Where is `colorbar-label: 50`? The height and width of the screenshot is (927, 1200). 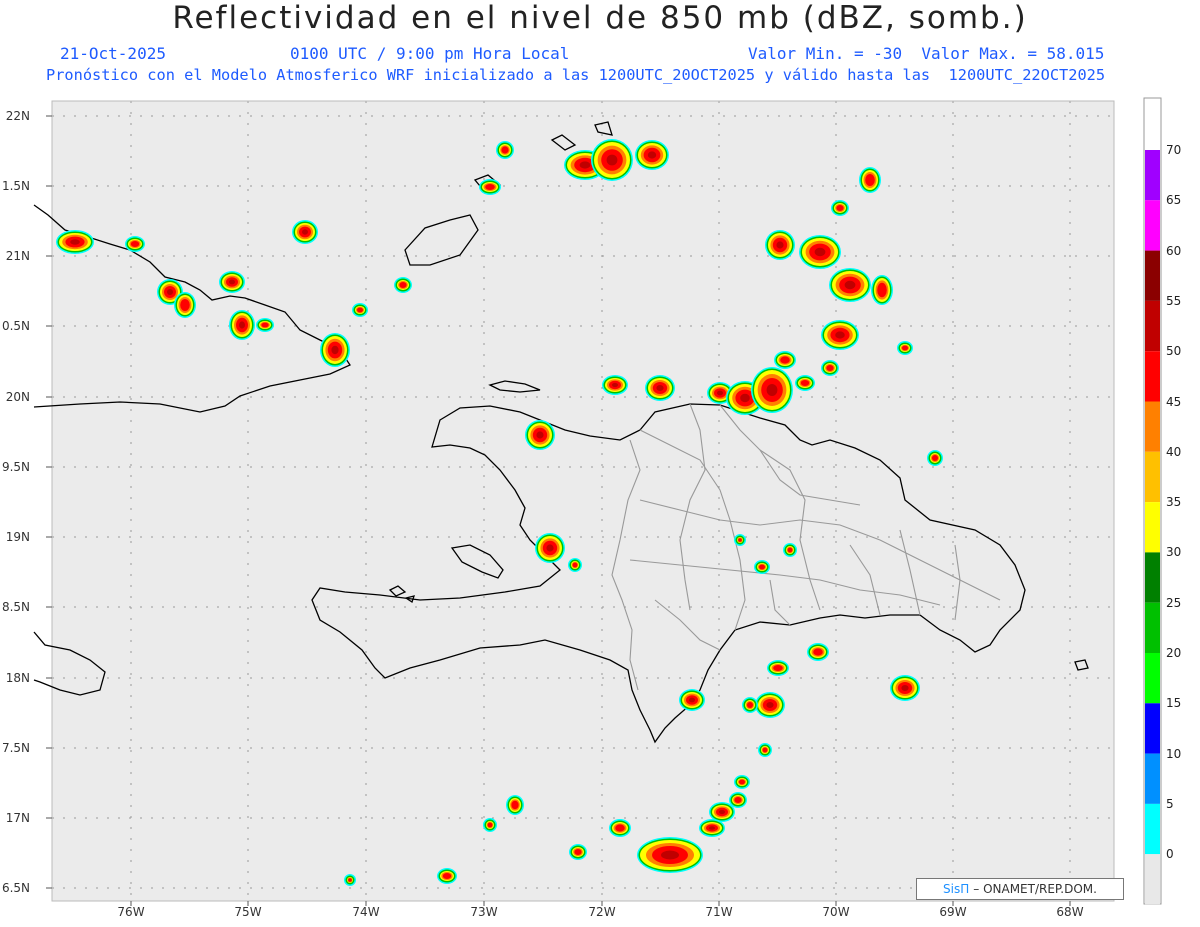 colorbar-label: 50 is located at coordinates (1174, 351).